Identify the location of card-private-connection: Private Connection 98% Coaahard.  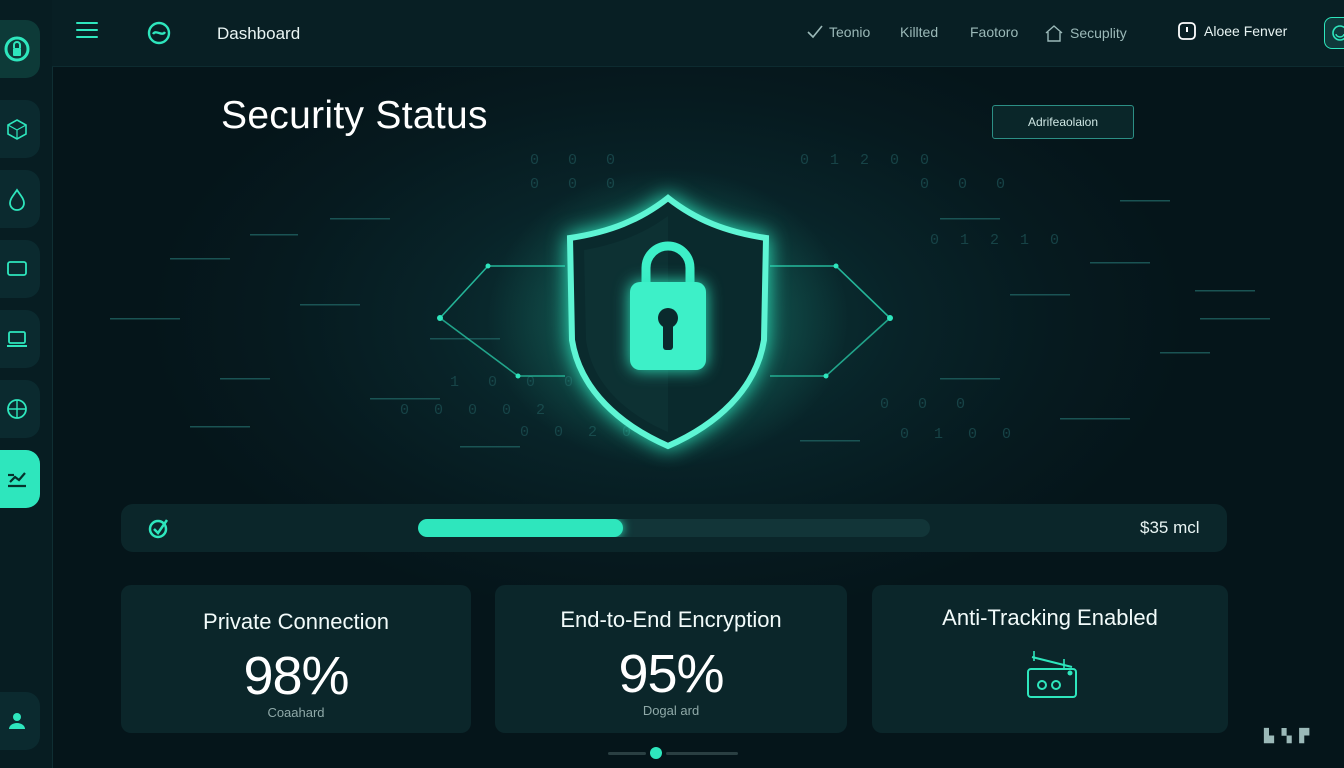
(296, 659).